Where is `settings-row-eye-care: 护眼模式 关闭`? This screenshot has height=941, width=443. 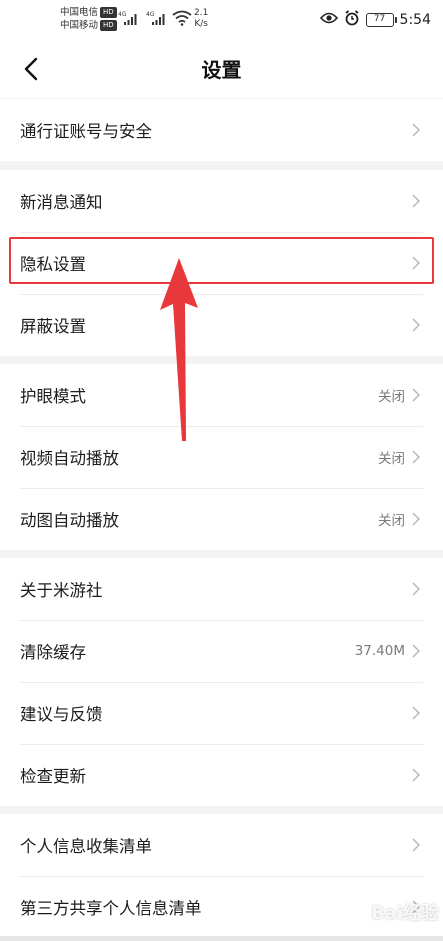
settings-row-eye-care: 护眼模式 关闭 is located at coordinates (221, 395).